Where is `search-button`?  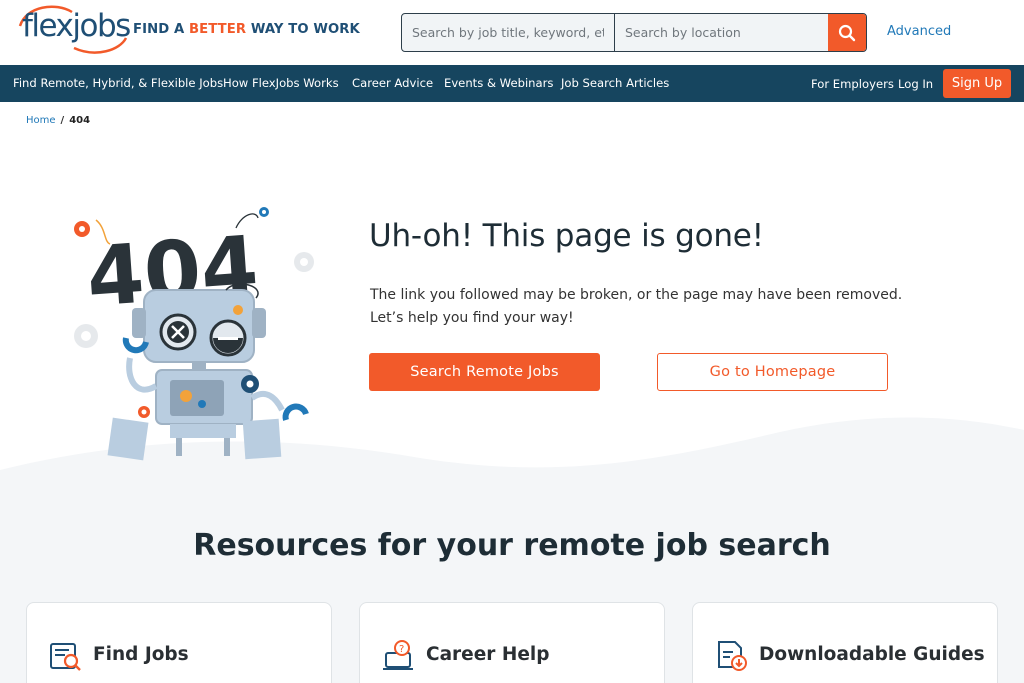
search-button is located at coordinates (847, 32).